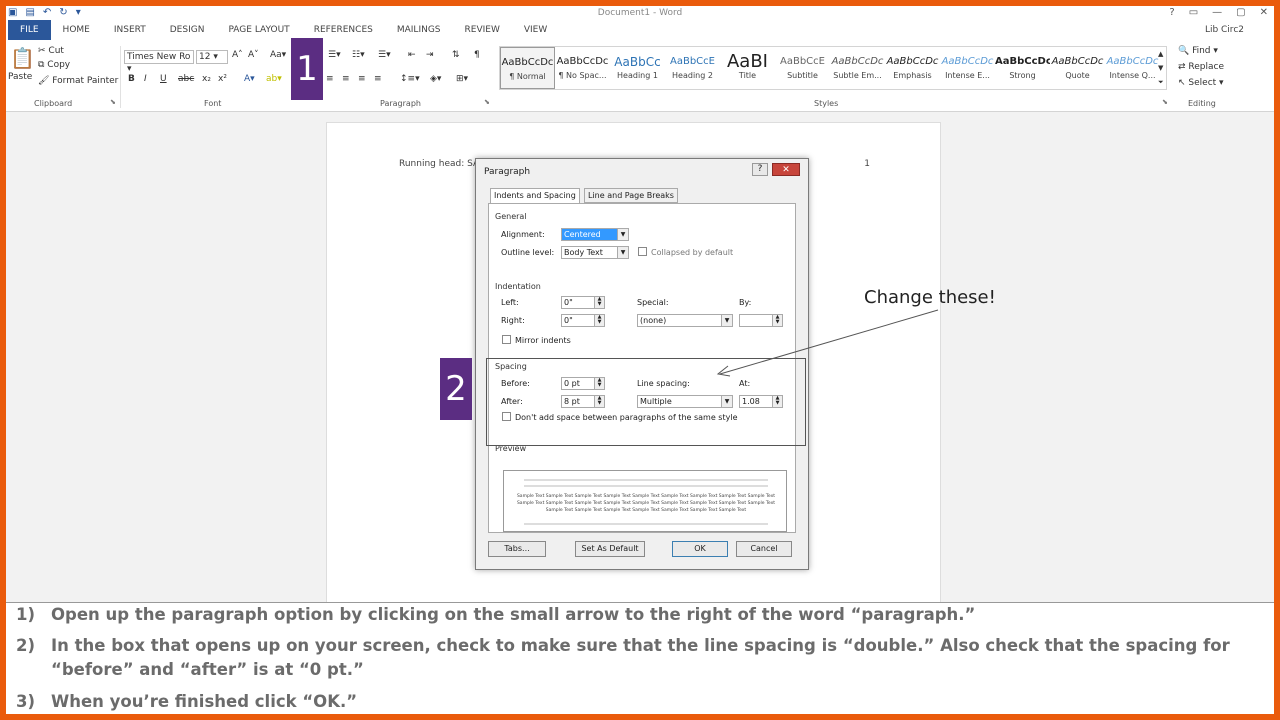 The width and height of the screenshot is (1280, 720). Describe the element at coordinates (747, 68) in the screenshot. I see `style-title: AaBI Title` at that location.